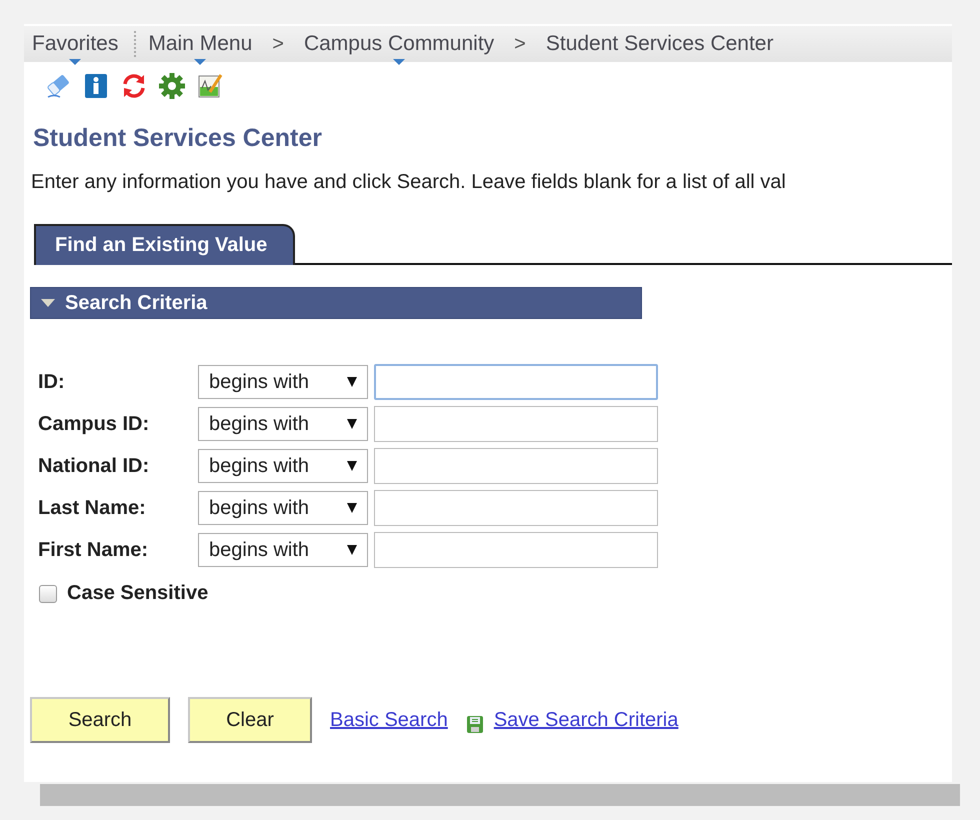 This screenshot has height=820, width=980. I want to click on collapse-icon, so click(48, 303).